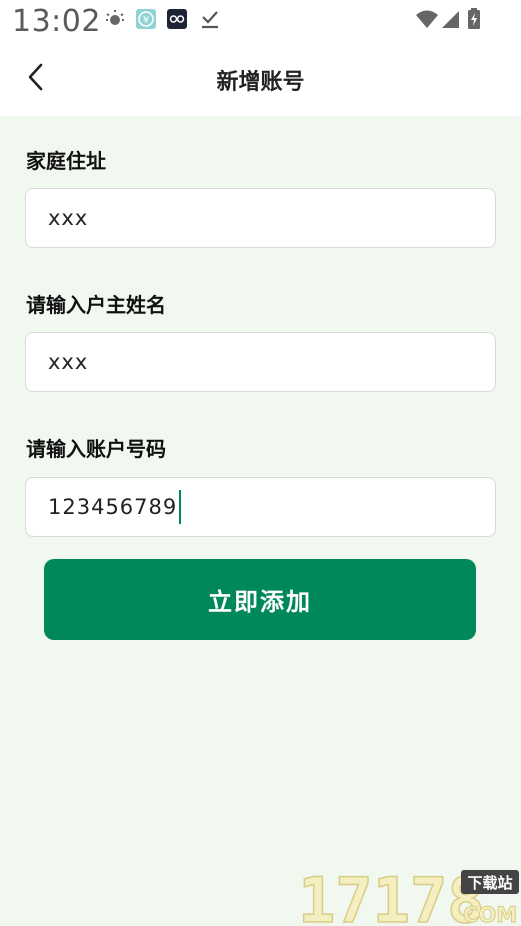 The image size is (521, 926). Describe the element at coordinates (489, 883) in the screenshot. I see `watermark-tag: 下载站` at that location.